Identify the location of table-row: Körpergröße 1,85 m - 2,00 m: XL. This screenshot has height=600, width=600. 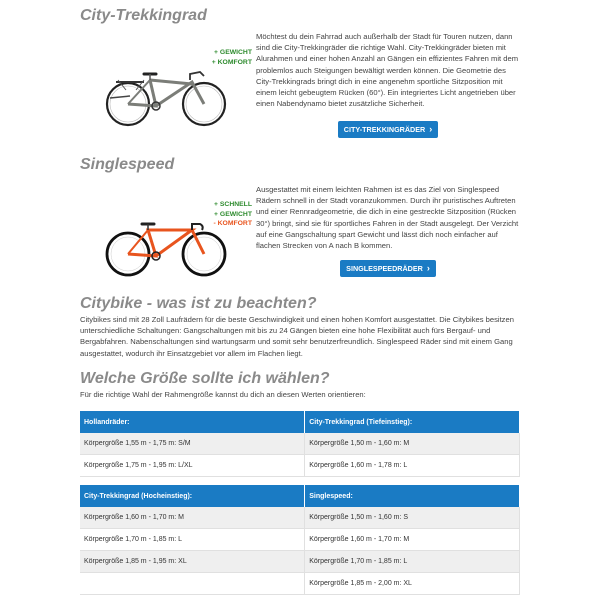
(300, 583).